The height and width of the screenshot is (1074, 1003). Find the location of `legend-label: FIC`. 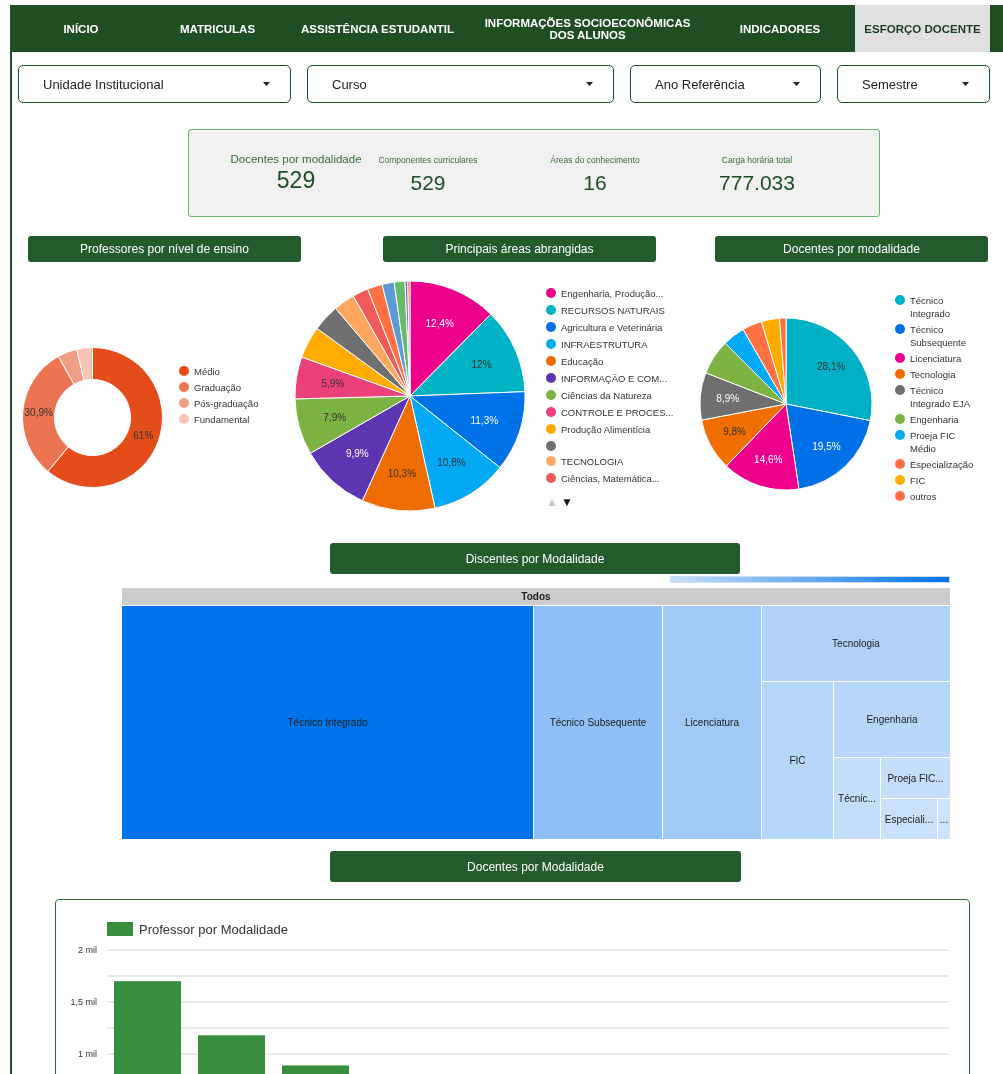

legend-label: FIC is located at coordinates (918, 480).